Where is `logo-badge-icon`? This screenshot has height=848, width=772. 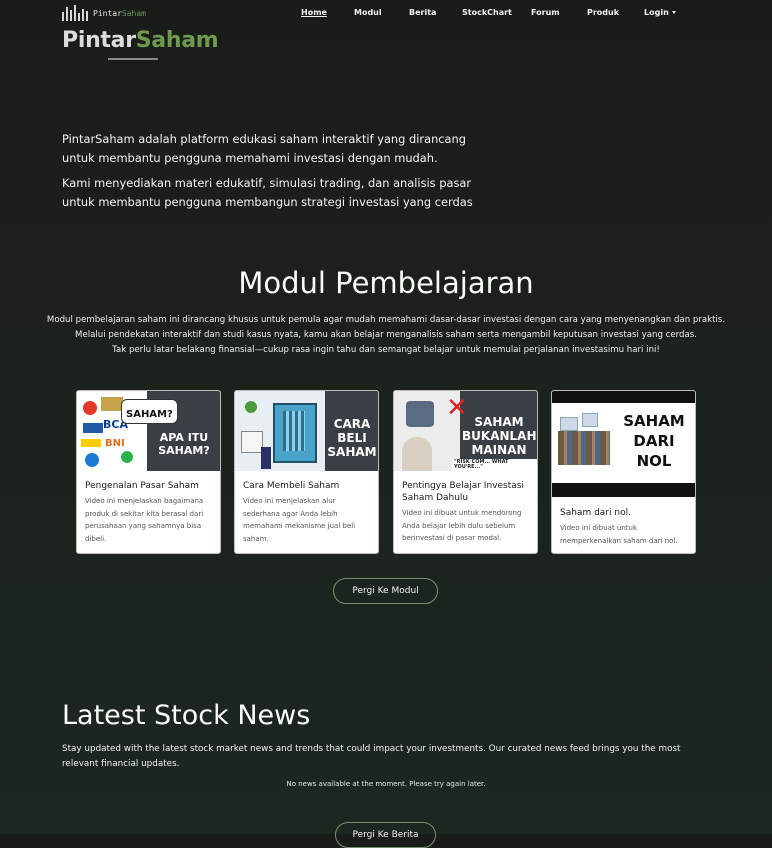 logo-badge-icon is located at coordinates (112, 404).